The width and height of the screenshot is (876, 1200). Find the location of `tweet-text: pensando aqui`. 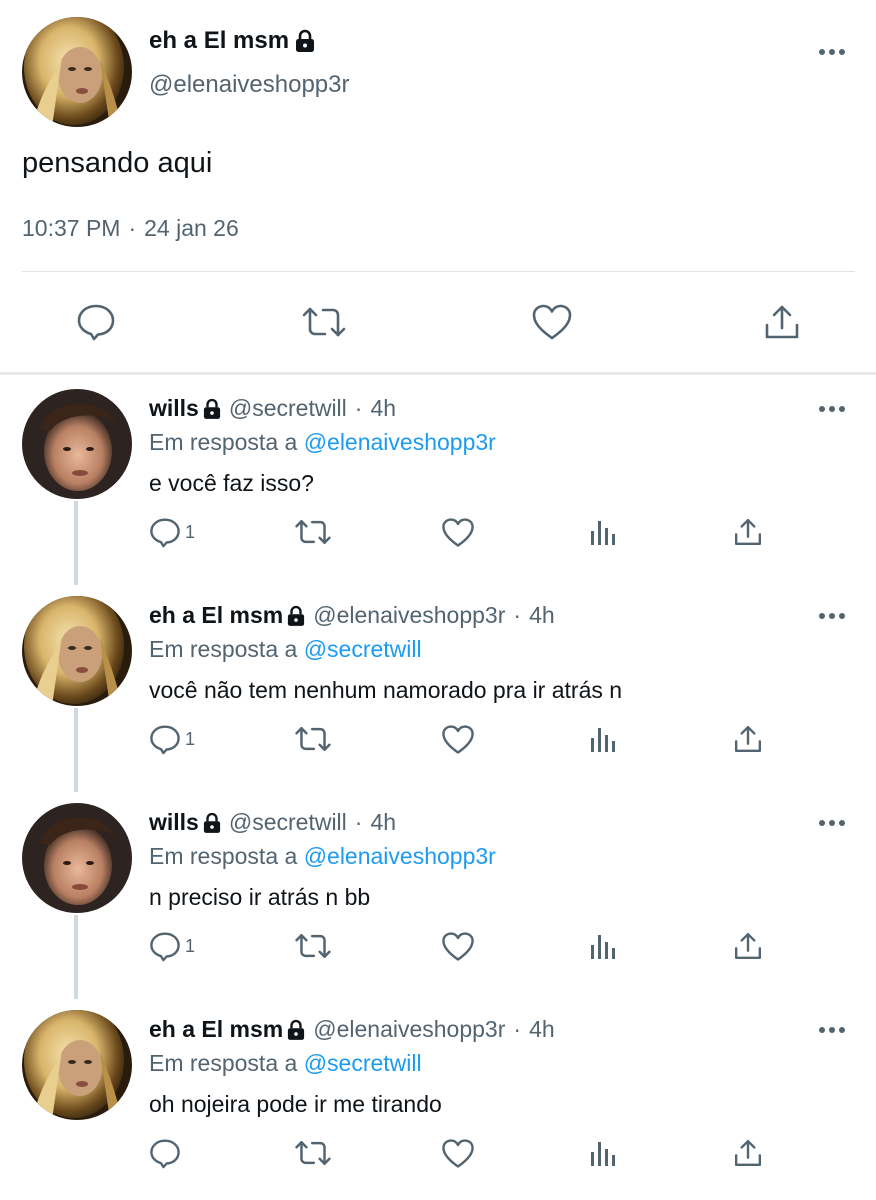

tweet-text: pensando aqui is located at coordinates (117, 163).